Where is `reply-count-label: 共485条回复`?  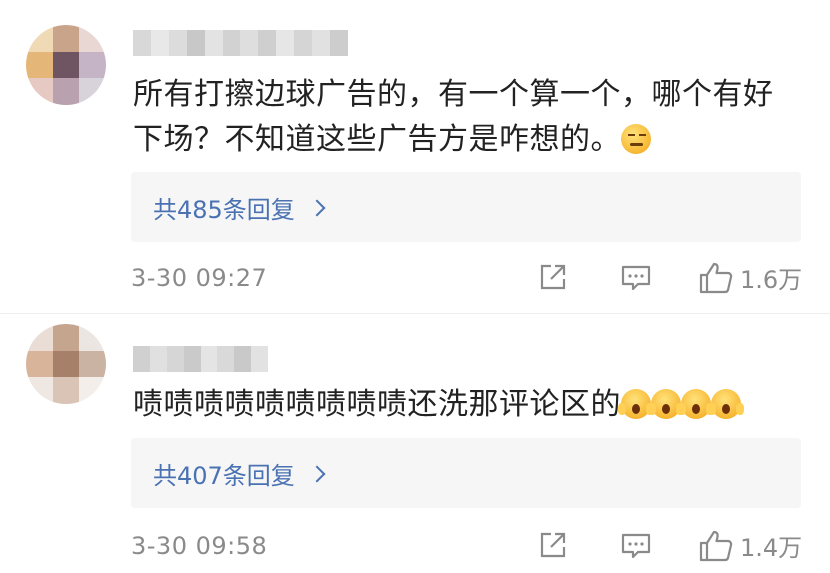 reply-count-label: 共485条回复 is located at coordinates (224, 210).